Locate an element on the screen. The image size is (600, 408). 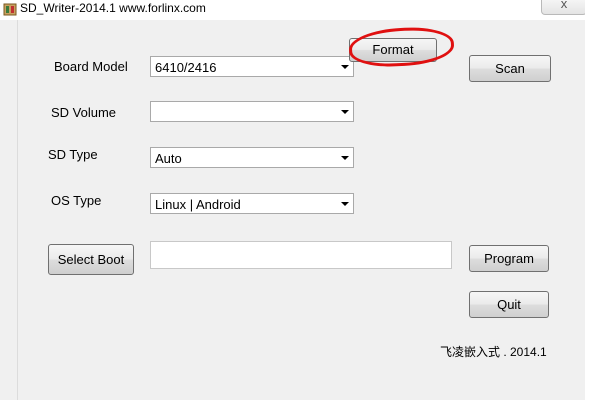
window-bottom-edge is located at coordinates (300, 404).